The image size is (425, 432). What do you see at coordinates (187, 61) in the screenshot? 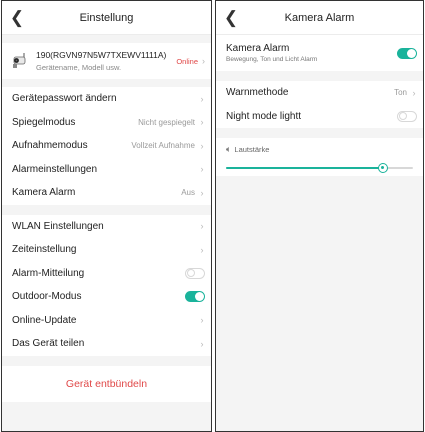
I see `status-badge: Online` at bounding box center [187, 61].